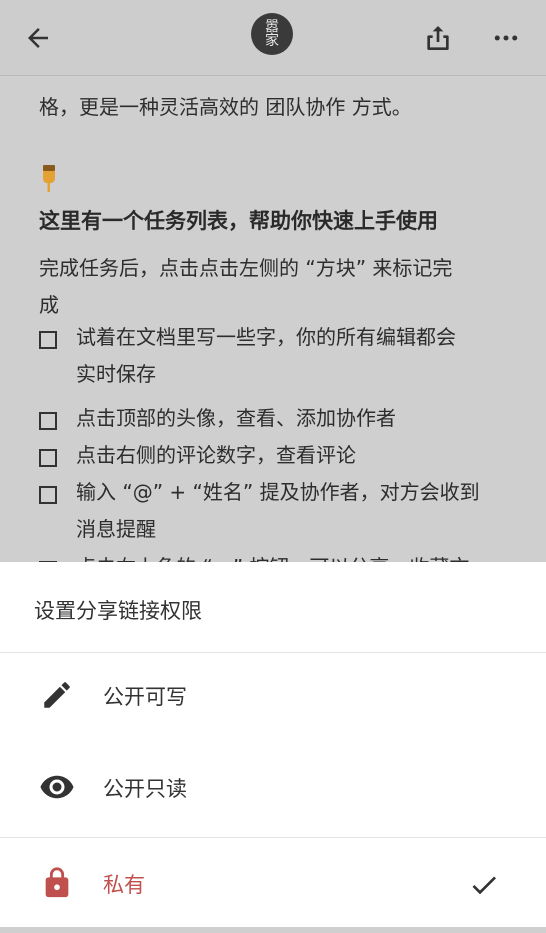  I want to click on task-text-line-1: 试着在文档里写一些字，你的所有编辑都会, so click(266, 337).